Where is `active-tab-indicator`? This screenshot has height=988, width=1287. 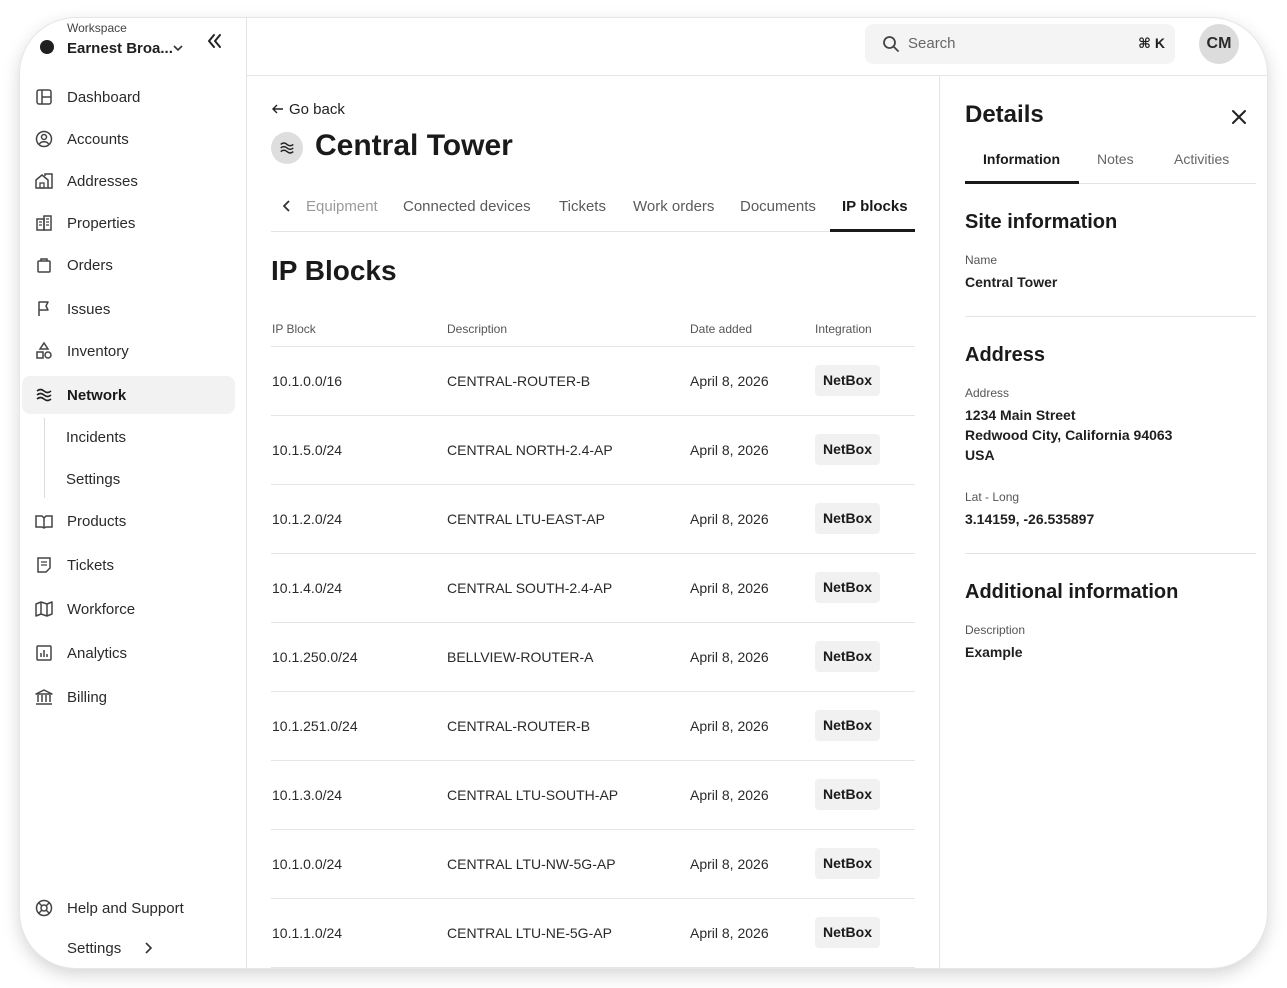 active-tab-indicator is located at coordinates (1022, 182).